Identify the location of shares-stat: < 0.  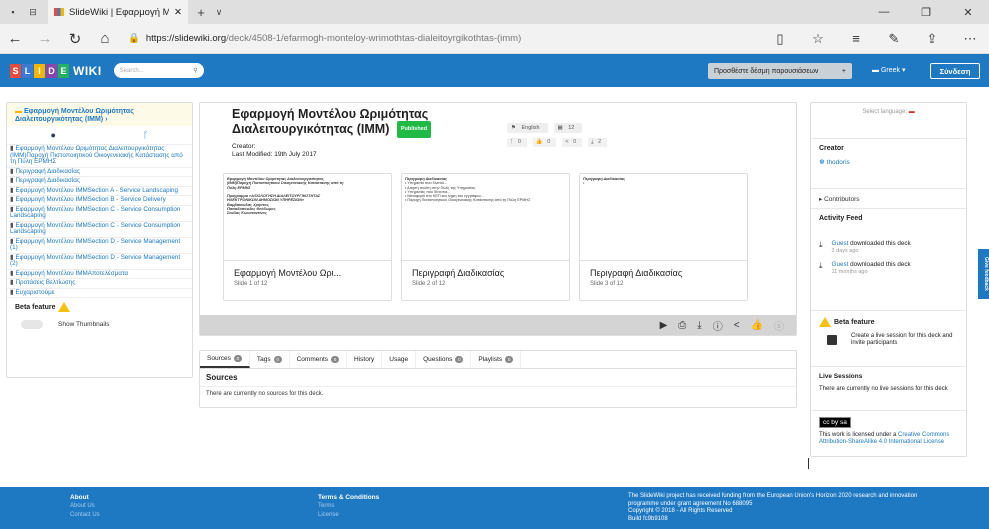
(572, 142).